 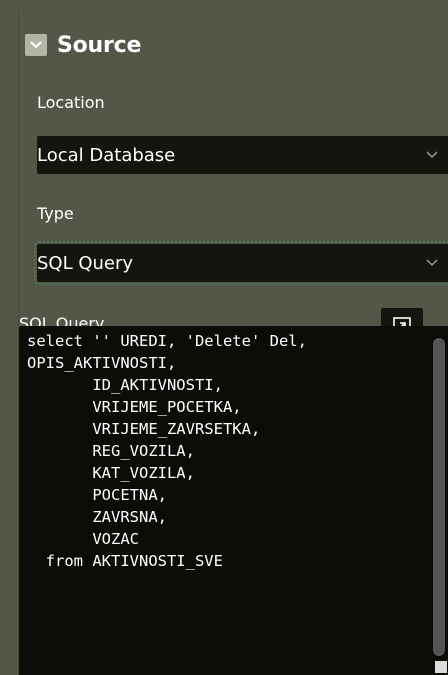 I want to click on scrollbar, so click(x=439, y=503).